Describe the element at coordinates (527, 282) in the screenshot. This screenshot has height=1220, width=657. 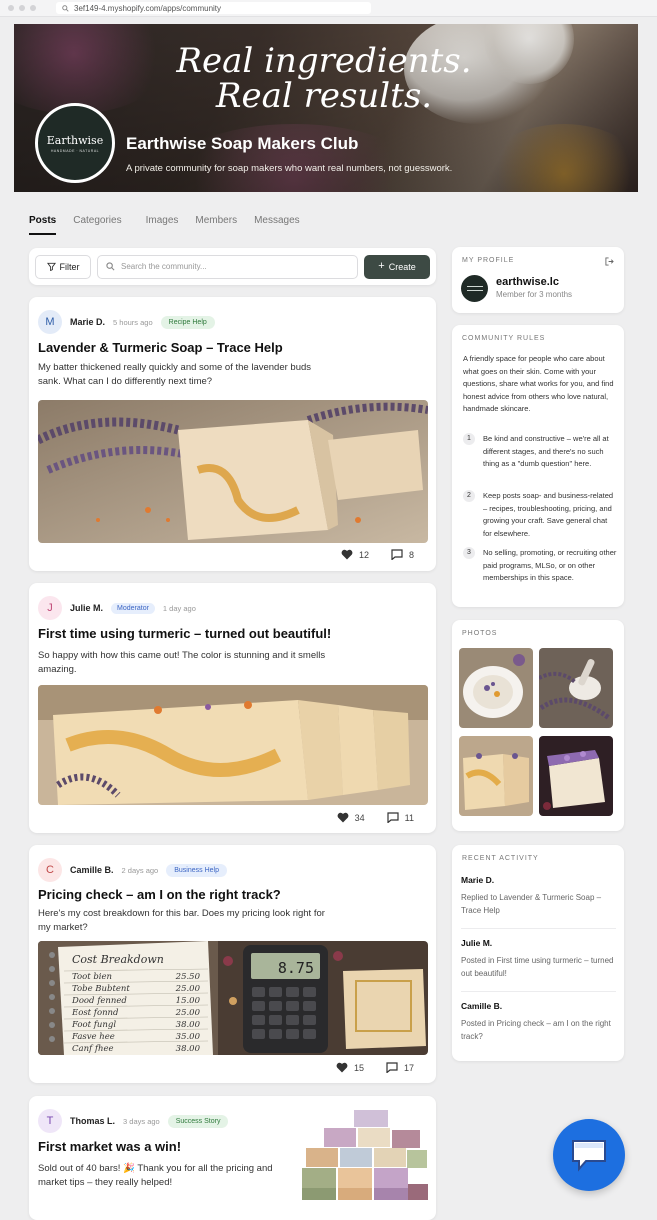
I see `profile-username: earthwise.lc` at that location.